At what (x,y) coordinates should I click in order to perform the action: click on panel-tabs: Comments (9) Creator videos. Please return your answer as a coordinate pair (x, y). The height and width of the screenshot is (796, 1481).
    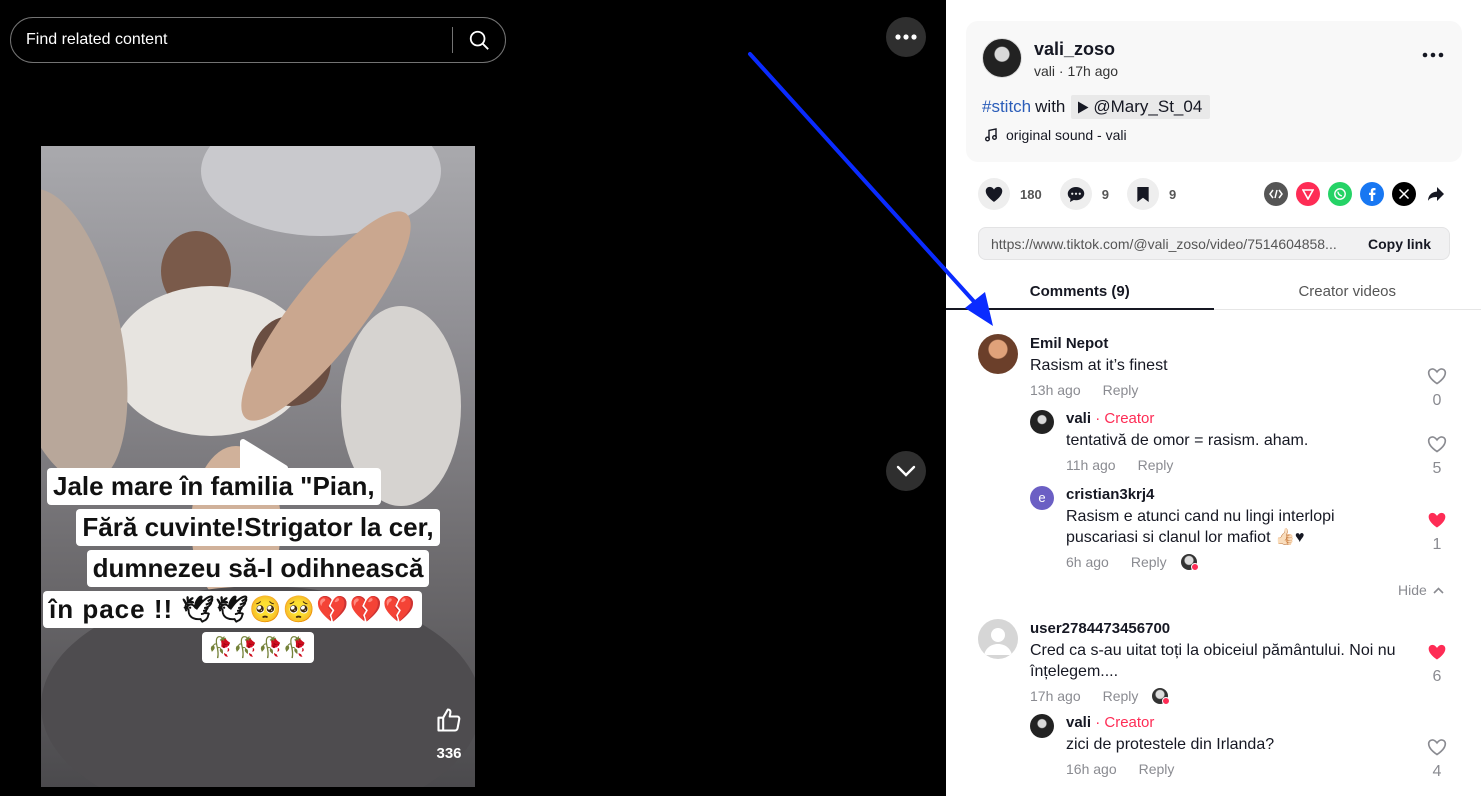
    Looking at the image, I should click on (1213, 290).